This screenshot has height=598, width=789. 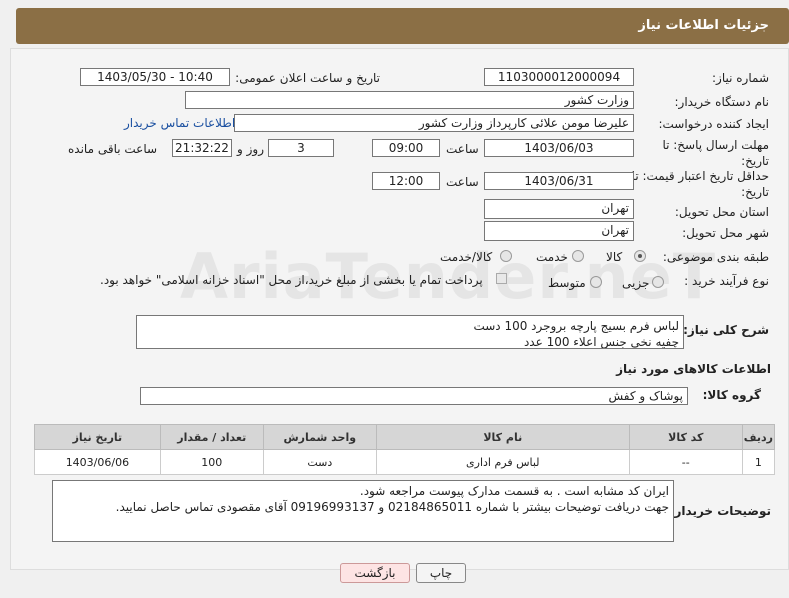 What do you see at coordinates (713, 124) in the screenshot?
I see `requester-label: ایجاد کننده درخواست:` at bounding box center [713, 124].